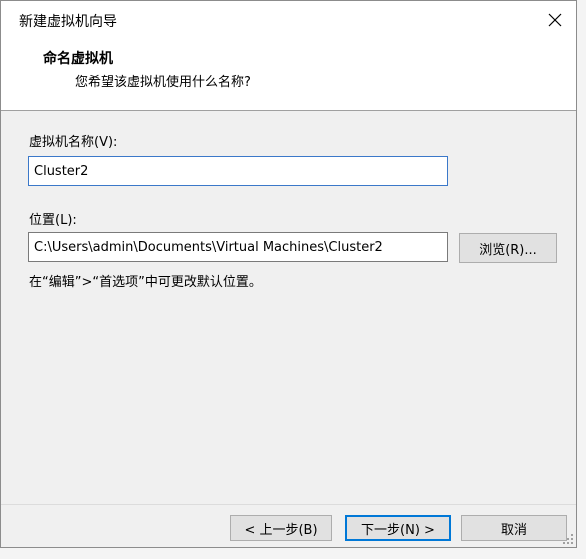 The image size is (586, 559). What do you see at coordinates (398, 528) in the screenshot?
I see `next-button: 下一步(N) >` at bounding box center [398, 528].